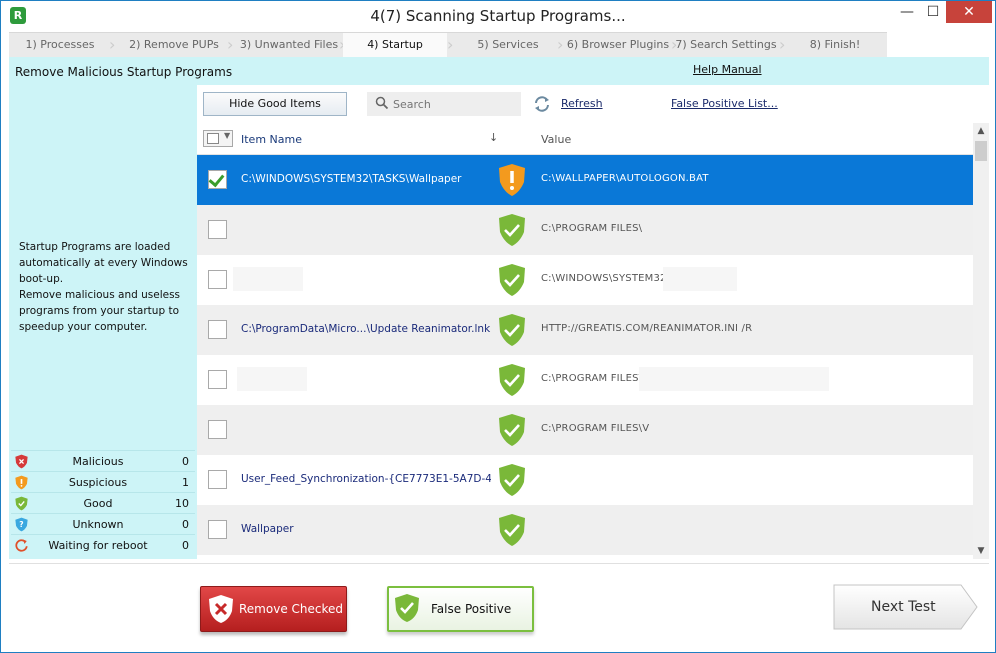  I want to click on maximize-button: ☐, so click(933, 12).